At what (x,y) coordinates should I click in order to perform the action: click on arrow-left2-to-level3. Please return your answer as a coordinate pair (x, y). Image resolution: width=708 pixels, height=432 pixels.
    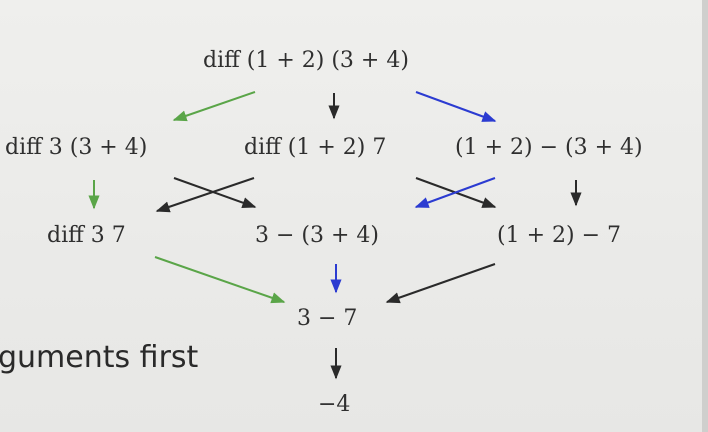
    Looking at the image, I should click on (220, 280).